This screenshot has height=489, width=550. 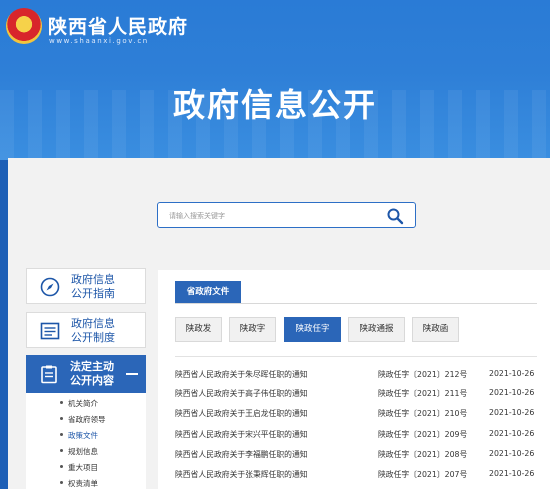 I want to click on sidebar-submenu: 机关简介 省政府领导 政策文件 规划信息 重大项目 权责清单, so click(x=86, y=441).